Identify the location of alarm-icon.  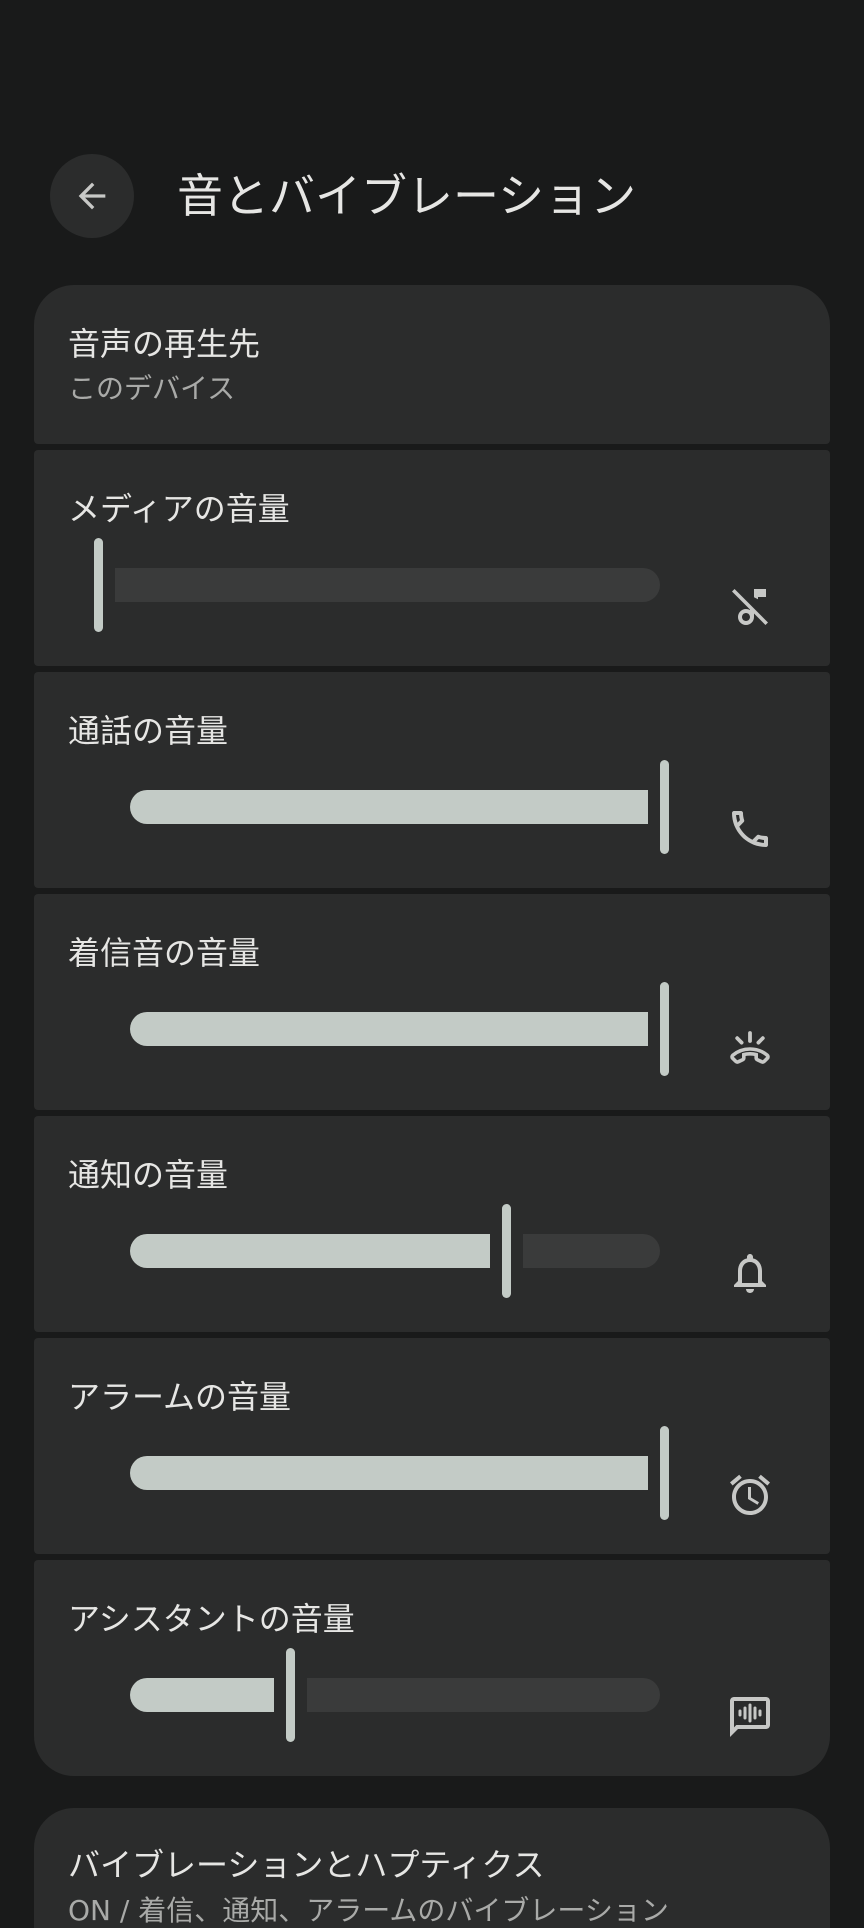
(750, 1495).